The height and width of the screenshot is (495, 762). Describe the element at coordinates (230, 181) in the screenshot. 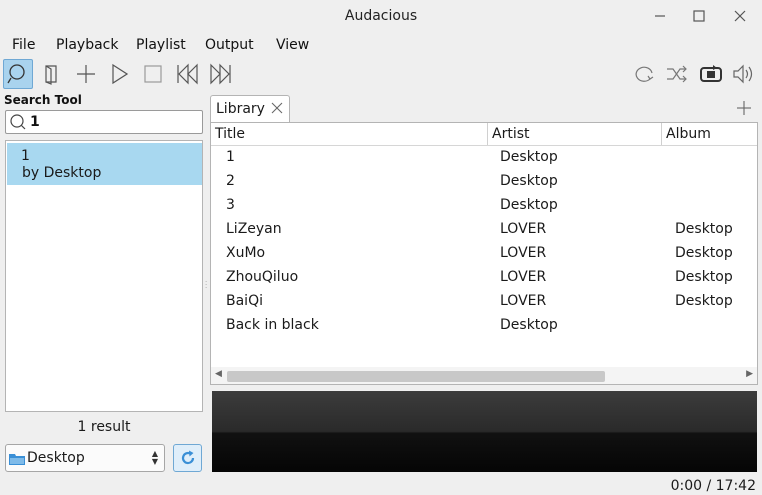

I see `row-title: 2` at that location.